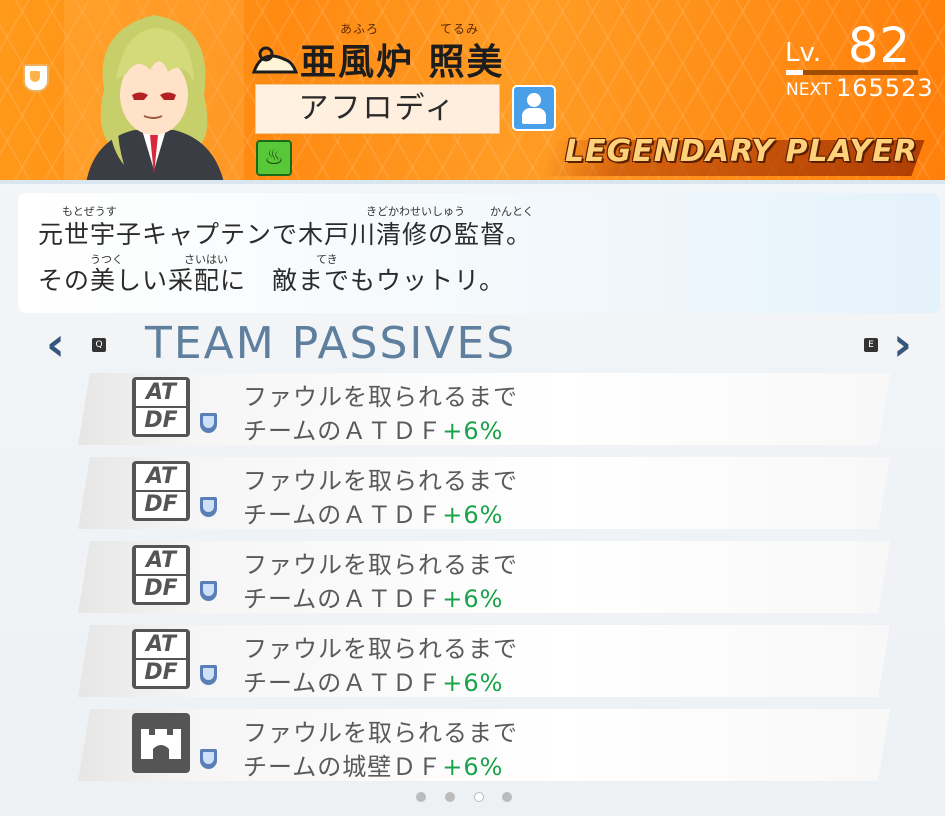 This screenshot has width=945, height=816. I want to click on passive-item-3: AT DF ファウルを取られるまで チームのＡＴＤＦ+6%, so click(484, 577).